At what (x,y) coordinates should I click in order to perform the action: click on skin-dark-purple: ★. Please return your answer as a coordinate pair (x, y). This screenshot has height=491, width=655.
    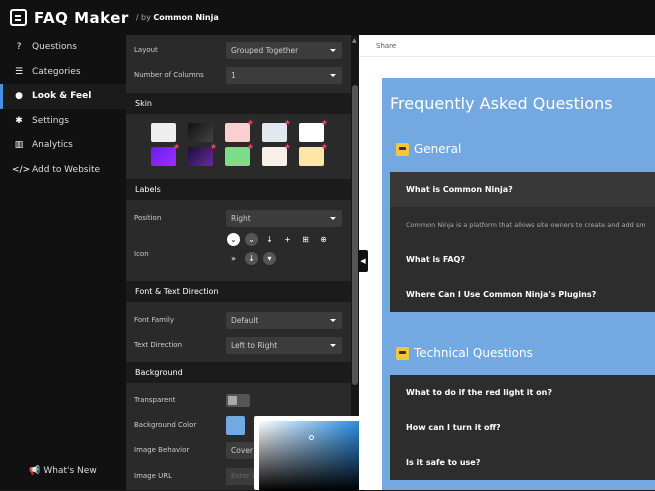
    Looking at the image, I should click on (202, 154).